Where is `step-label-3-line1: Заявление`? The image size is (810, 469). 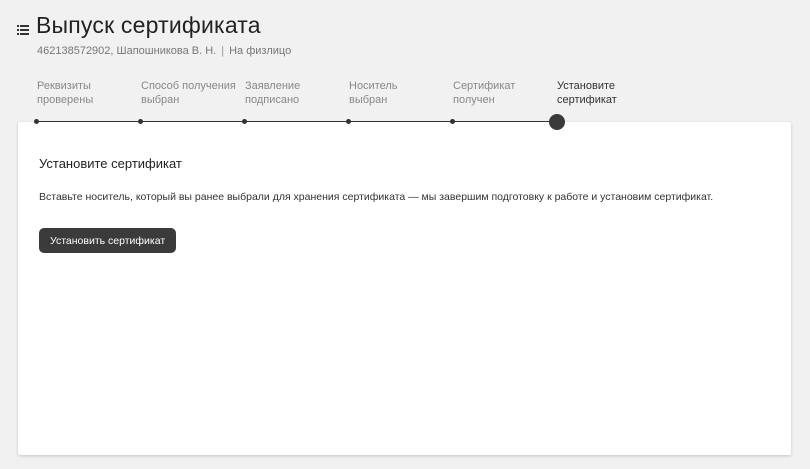 step-label-3-line1: Заявление is located at coordinates (273, 86).